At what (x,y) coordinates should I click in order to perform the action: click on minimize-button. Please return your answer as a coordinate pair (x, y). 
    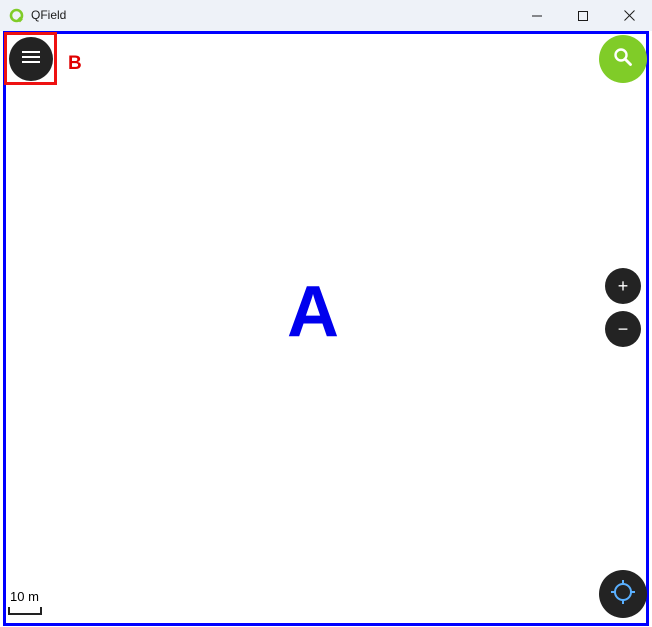
    Looking at the image, I should click on (537, 15).